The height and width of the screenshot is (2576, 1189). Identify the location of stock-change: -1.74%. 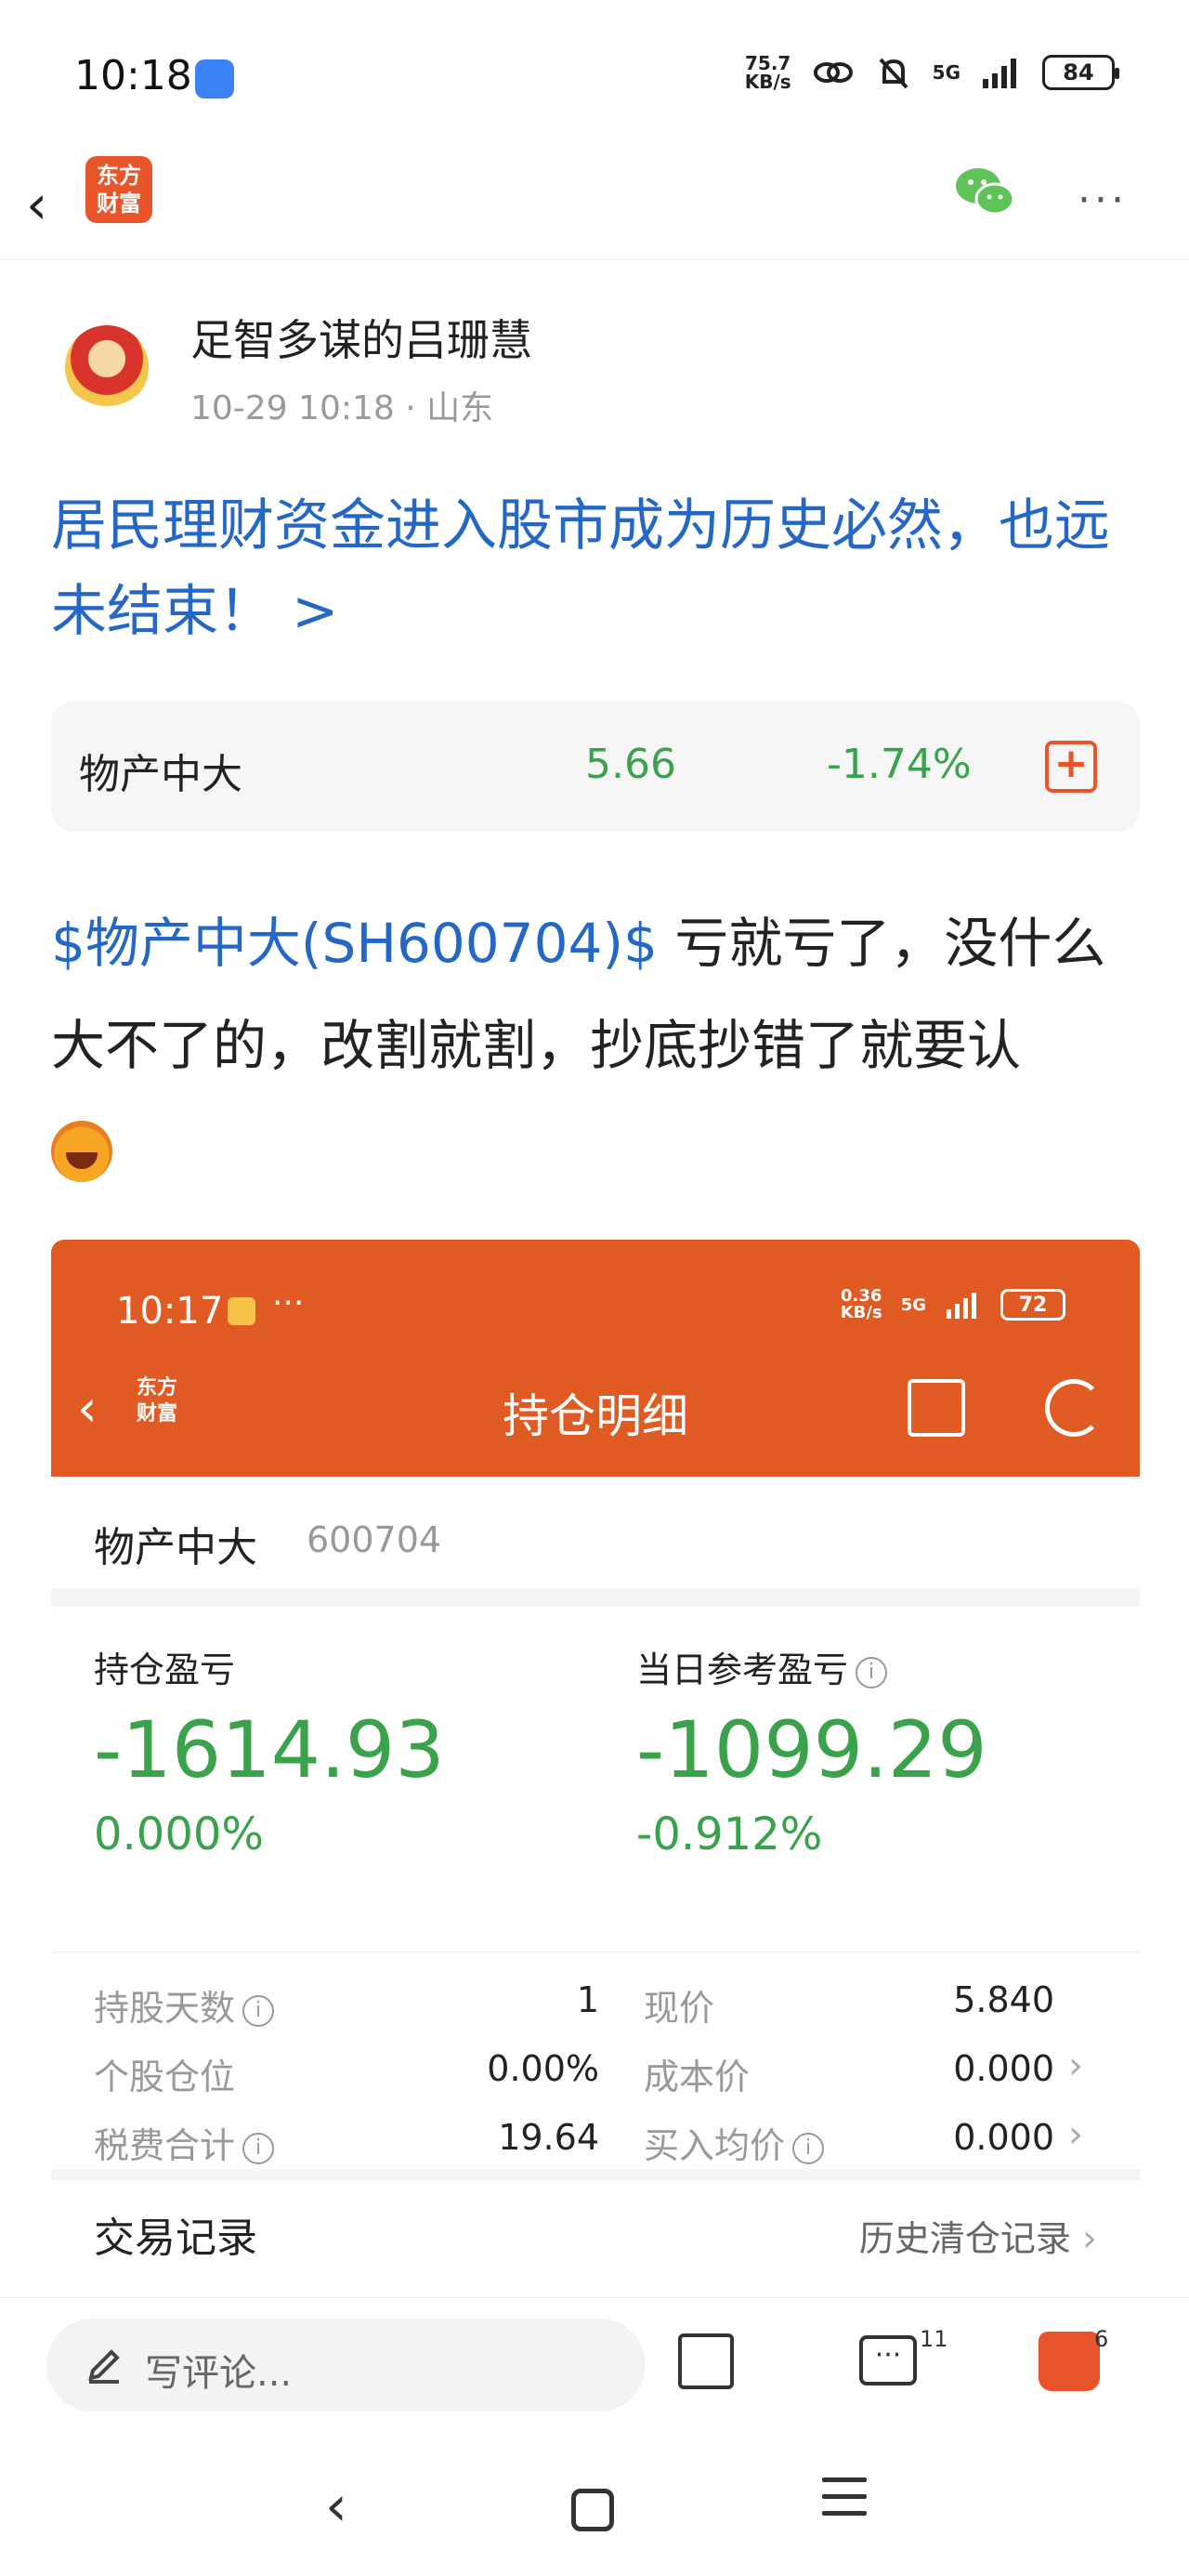
(899, 764).